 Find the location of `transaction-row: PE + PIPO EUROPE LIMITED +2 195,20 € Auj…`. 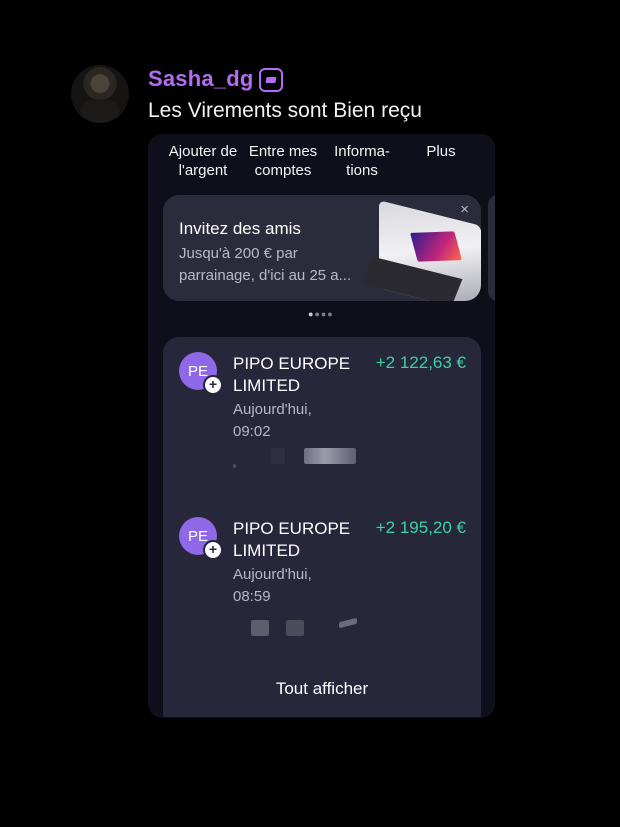

transaction-row: PE + PIPO EUROPE LIMITED +2 195,20 € Auj… is located at coordinates (322, 569).